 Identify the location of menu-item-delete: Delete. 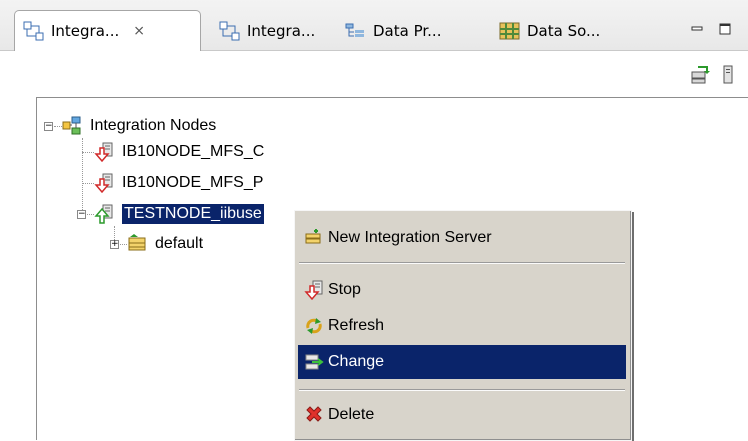
(462, 415).